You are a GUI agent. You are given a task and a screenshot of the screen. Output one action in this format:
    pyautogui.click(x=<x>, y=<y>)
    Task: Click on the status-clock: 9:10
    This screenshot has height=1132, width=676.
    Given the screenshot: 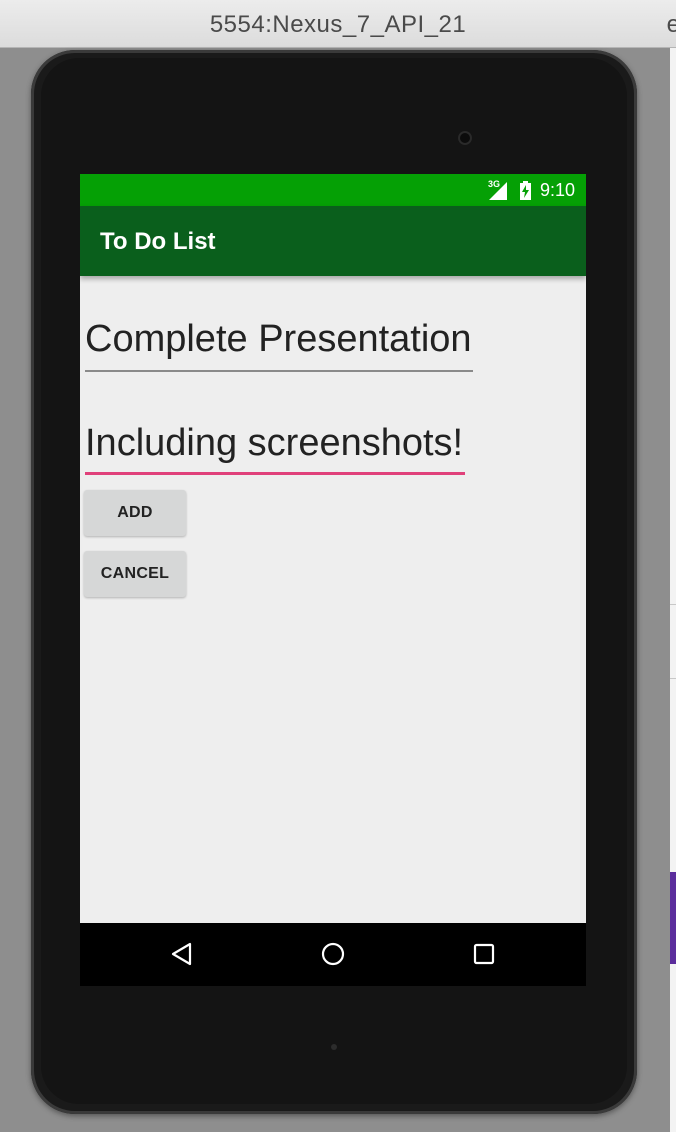 What is the action you would take?
    pyautogui.click(x=558, y=190)
    